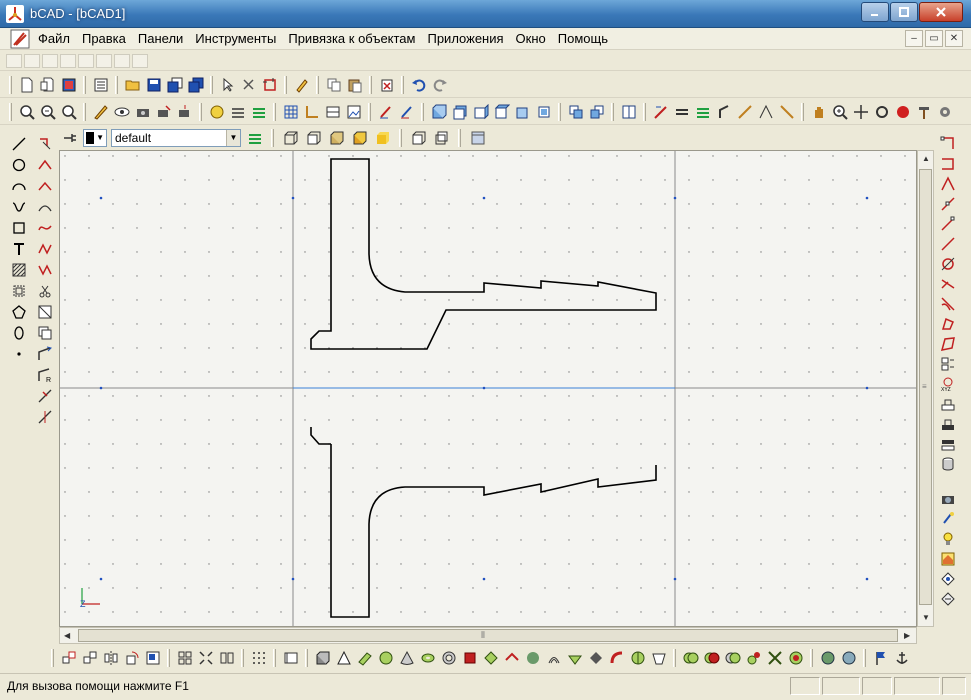 The width and height of the screenshot is (971, 700). Describe the element at coordinates (269, 84) in the screenshot. I see `crop-button` at that location.